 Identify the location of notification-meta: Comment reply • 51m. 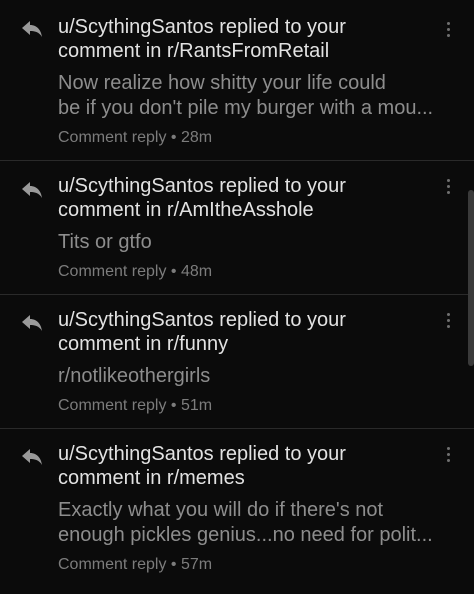
(135, 405).